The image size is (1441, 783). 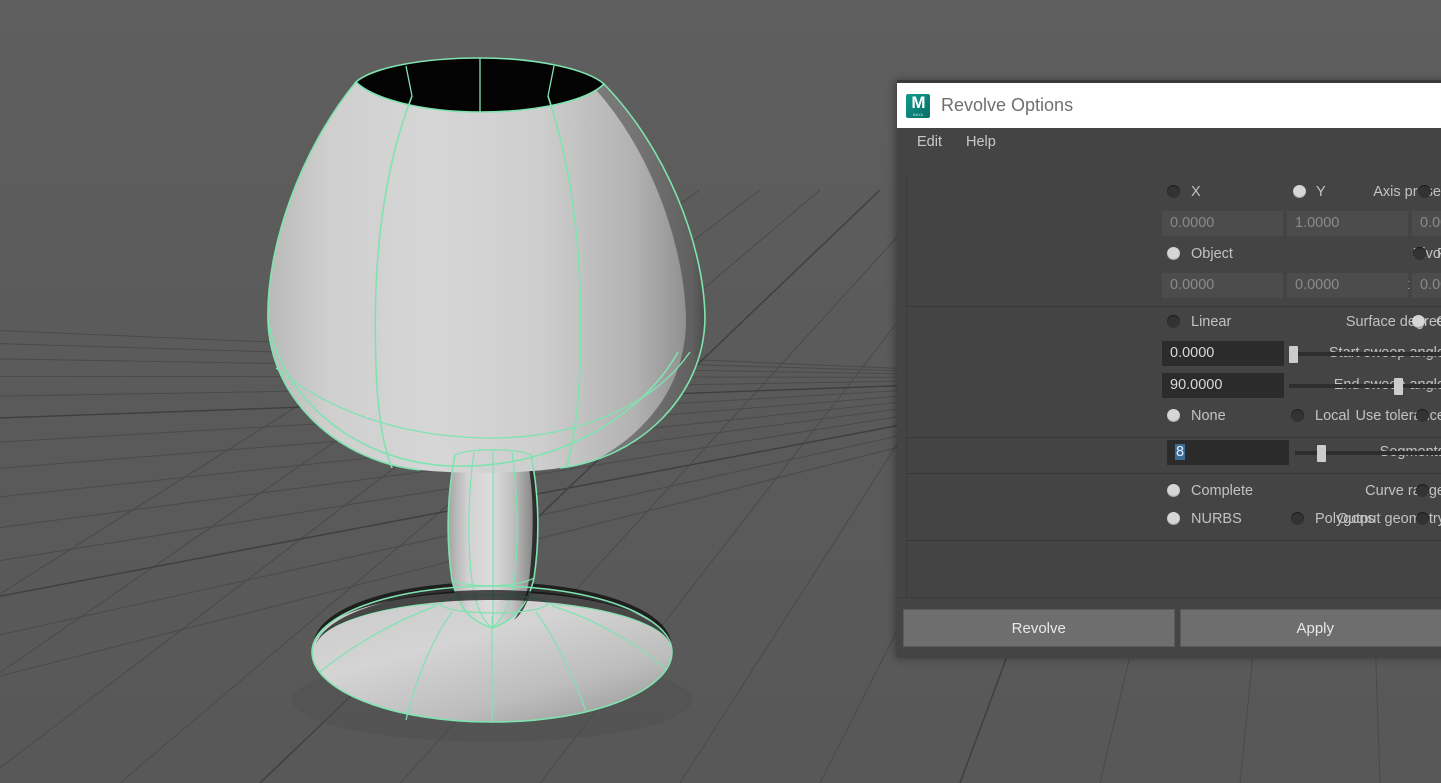 I want to click on row-axis-preset: Axis preset: X Y Z, so click(x=1169, y=197).